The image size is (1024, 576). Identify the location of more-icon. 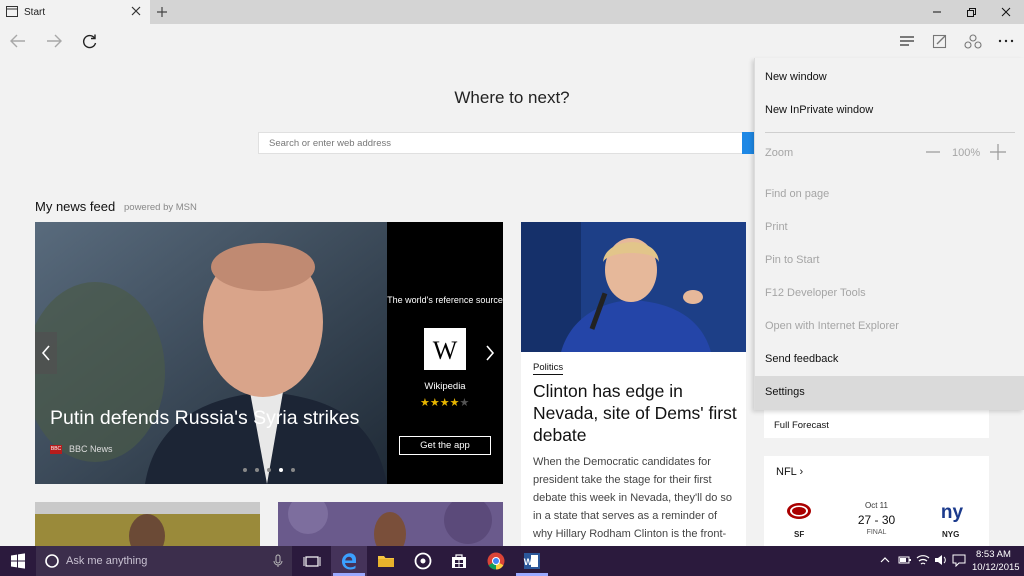
(1006, 41).